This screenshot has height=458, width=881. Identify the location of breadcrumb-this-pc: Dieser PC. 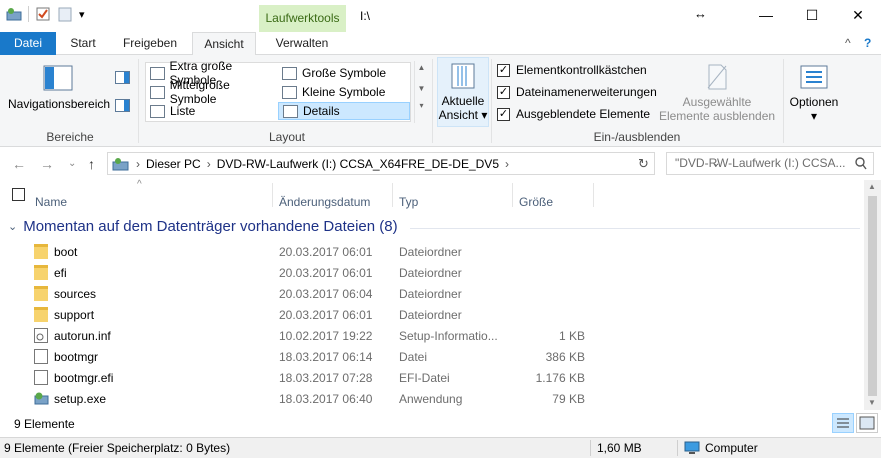
(173, 164).